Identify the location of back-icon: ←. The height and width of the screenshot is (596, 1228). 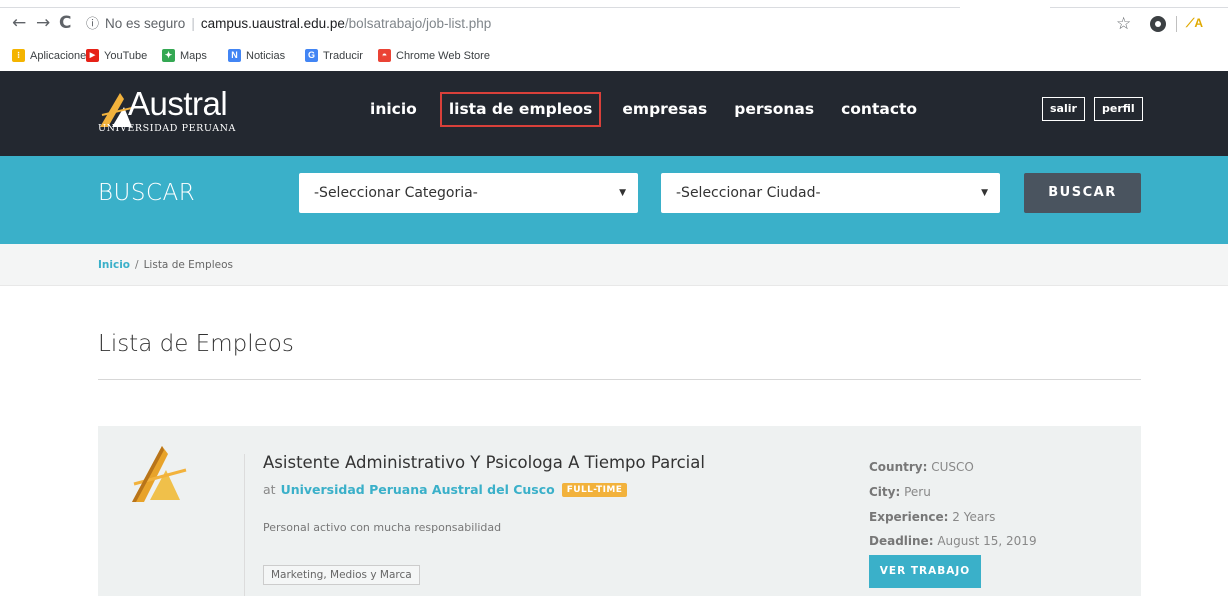
(19, 23).